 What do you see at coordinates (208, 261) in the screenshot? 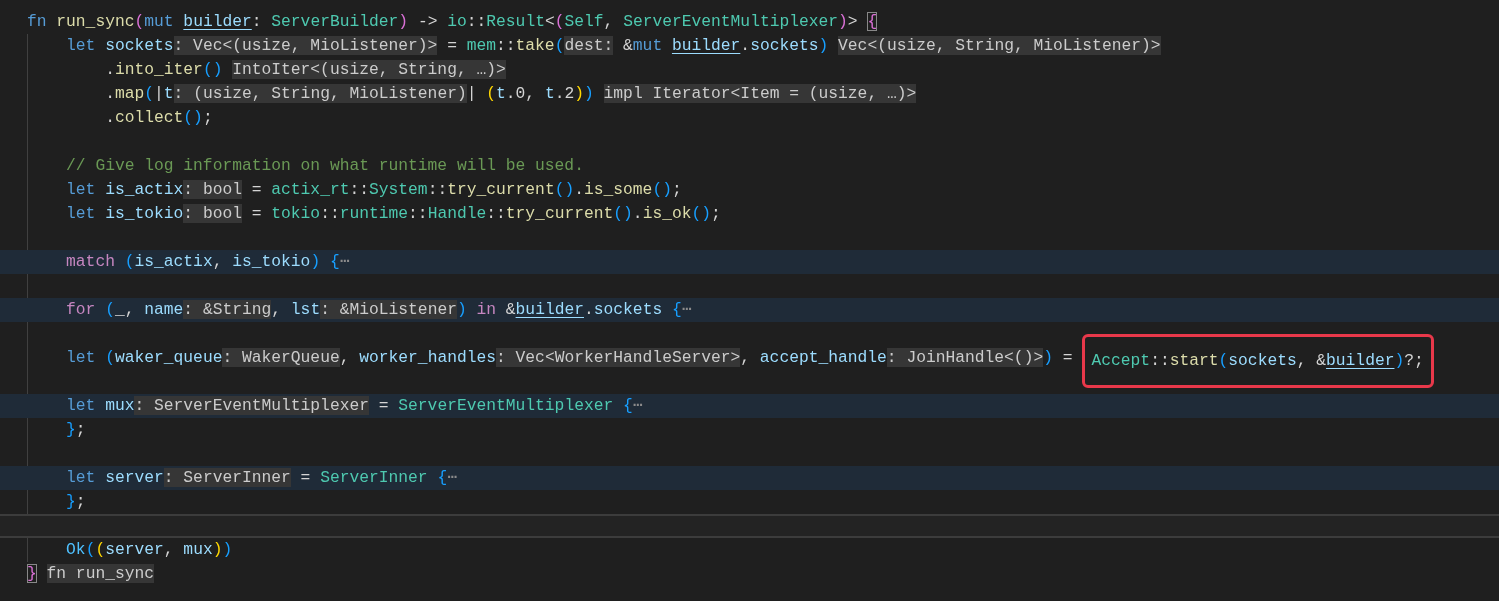
I see `code-text: match (is_actix, is_tokio) {⋯` at bounding box center [208, 261].